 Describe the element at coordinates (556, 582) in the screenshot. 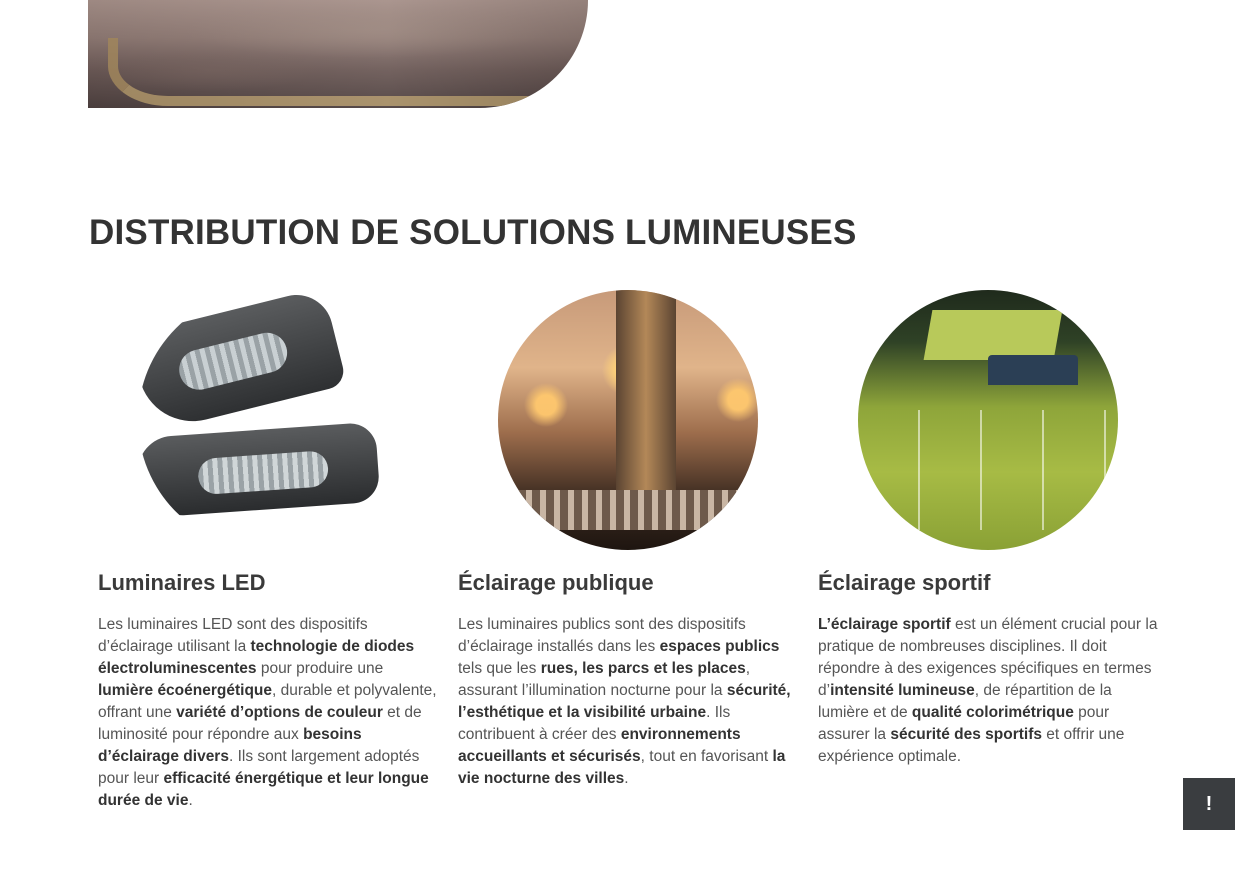

I see `card-title: Éclairage publique` at that location.